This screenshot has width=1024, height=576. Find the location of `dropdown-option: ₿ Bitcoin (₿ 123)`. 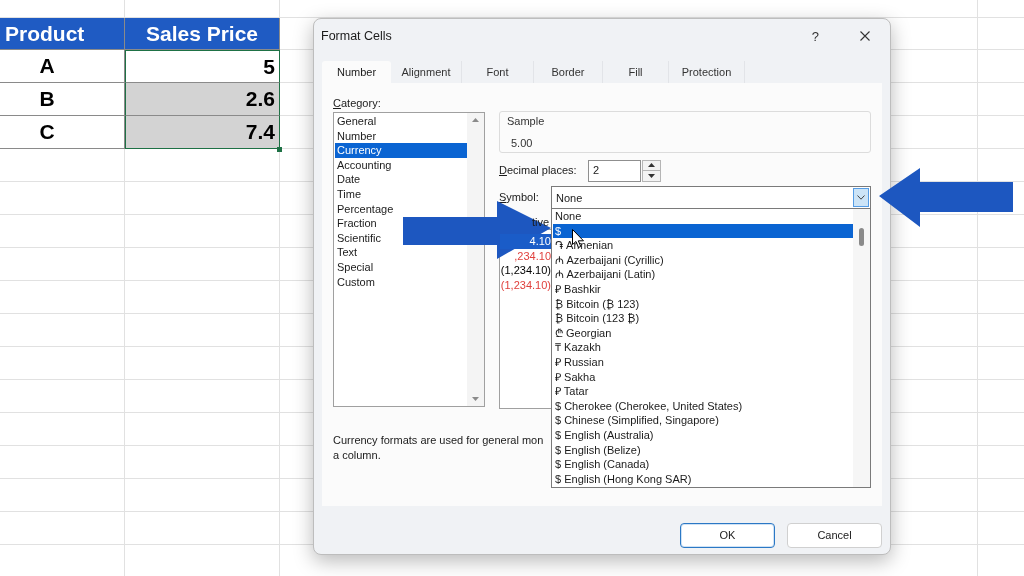

dropdown-option: ₿ Bitcoin (₿ 123) is located at coordinates (703, 304).